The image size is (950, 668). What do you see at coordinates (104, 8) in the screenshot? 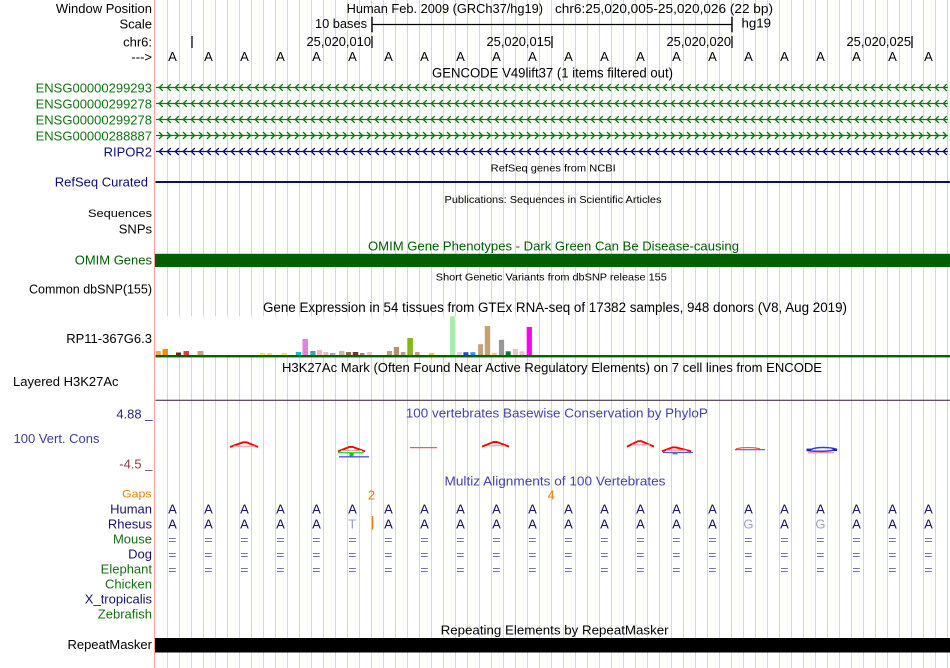
I see `svg-text: Window Position` at bounding box center [104, 8].